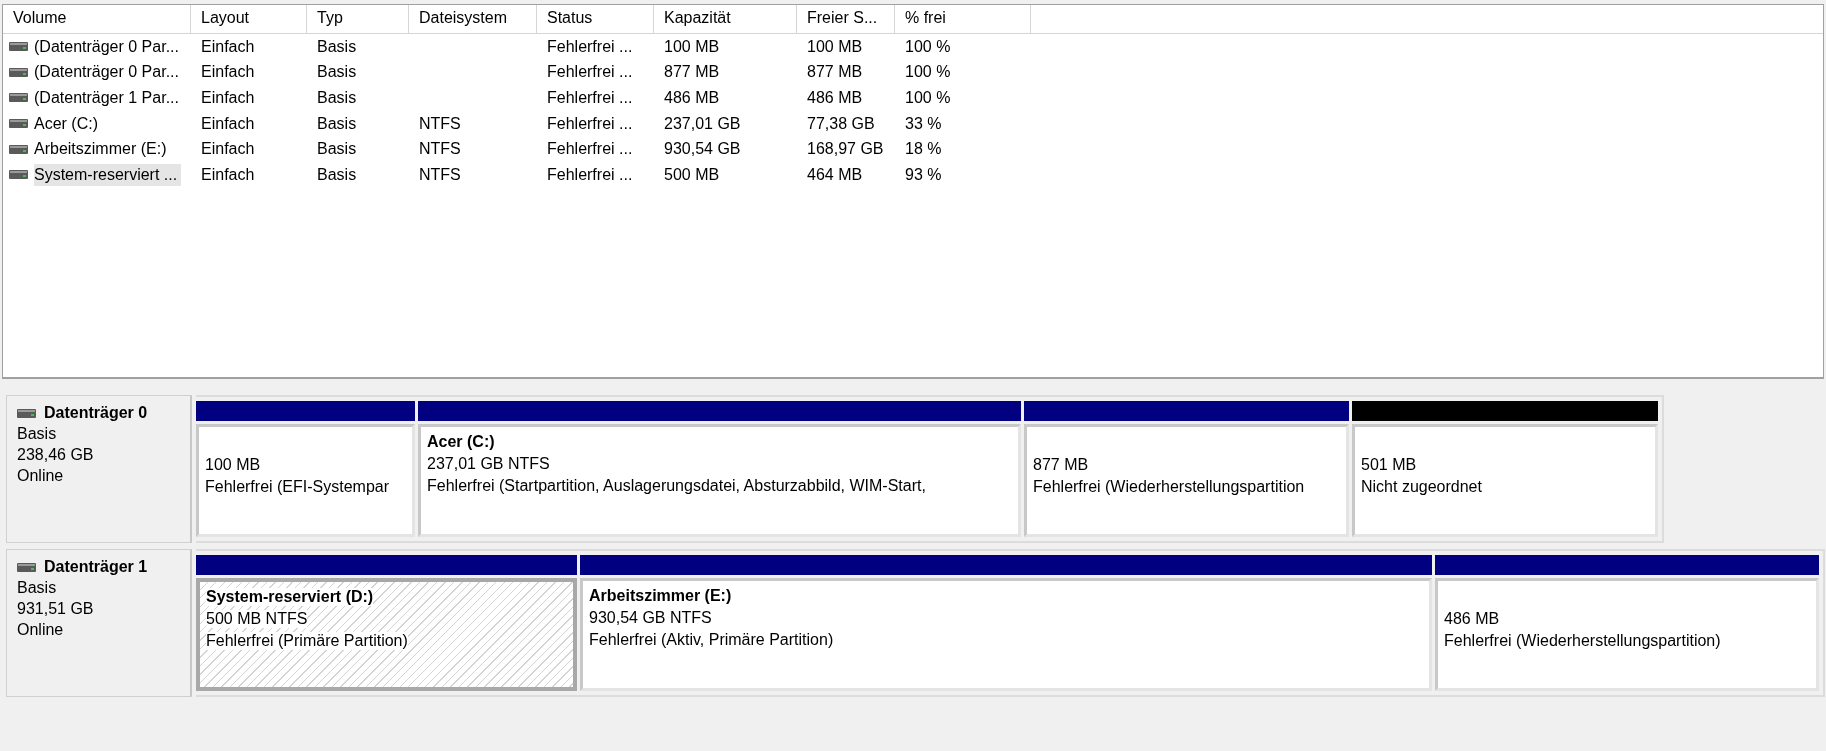 The height and width of the screenshot is (751, 1826). What do you see at coordinates (595, 19) in the screenshot?
I see `column-header: Status` at bounding box center [595, 19].